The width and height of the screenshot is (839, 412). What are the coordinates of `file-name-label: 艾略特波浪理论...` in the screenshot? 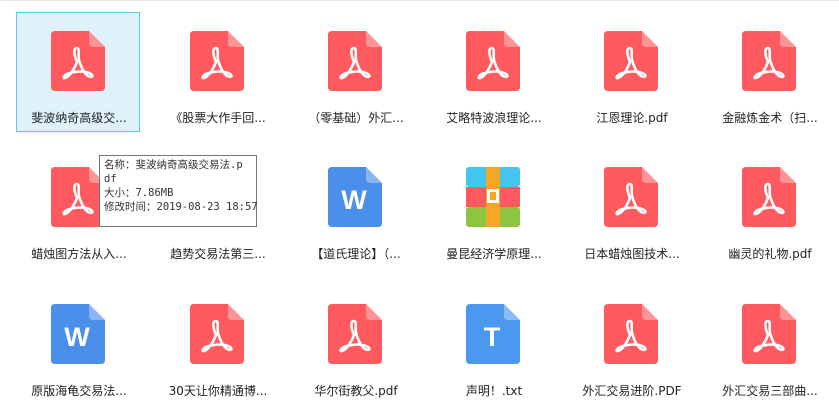 It's located at (494, 118).